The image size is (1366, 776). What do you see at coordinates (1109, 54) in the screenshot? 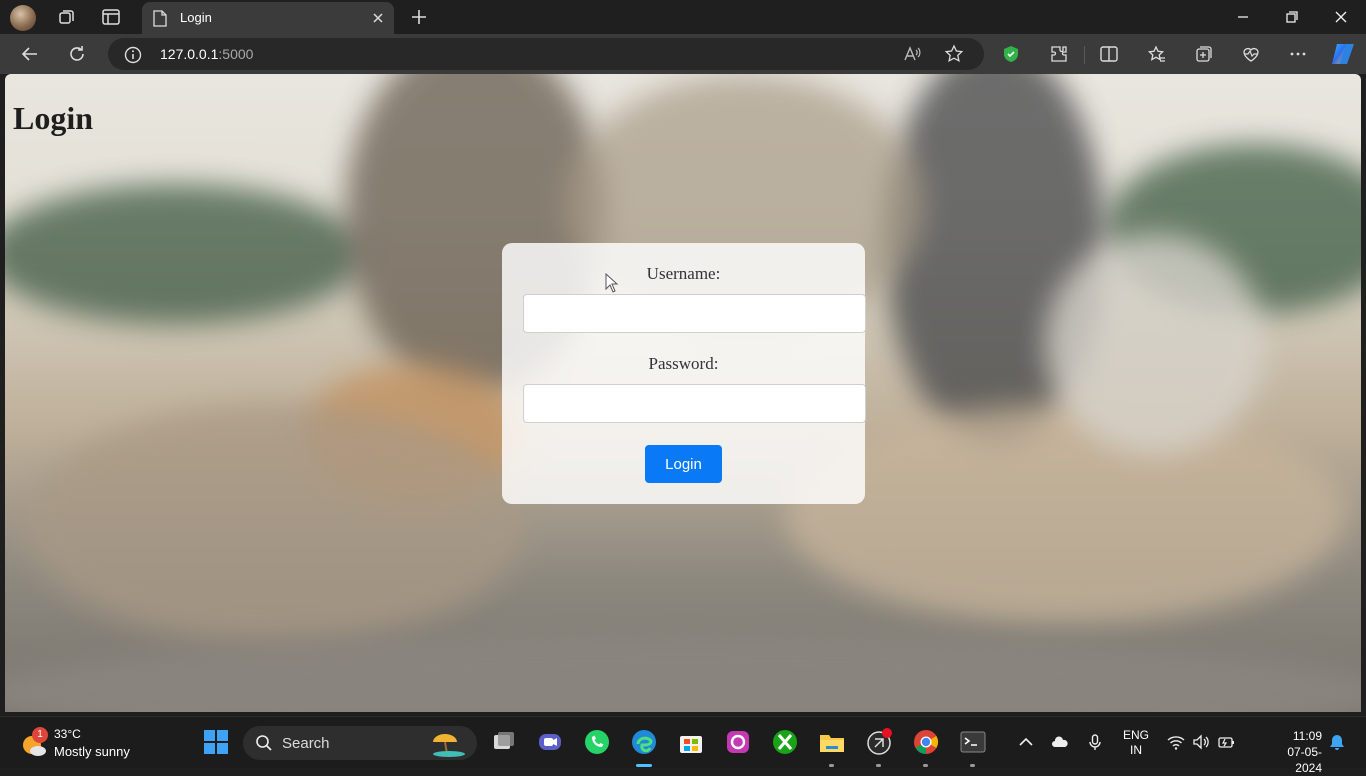
I see `split-screen-icon` at bounding box center [1109, 54].